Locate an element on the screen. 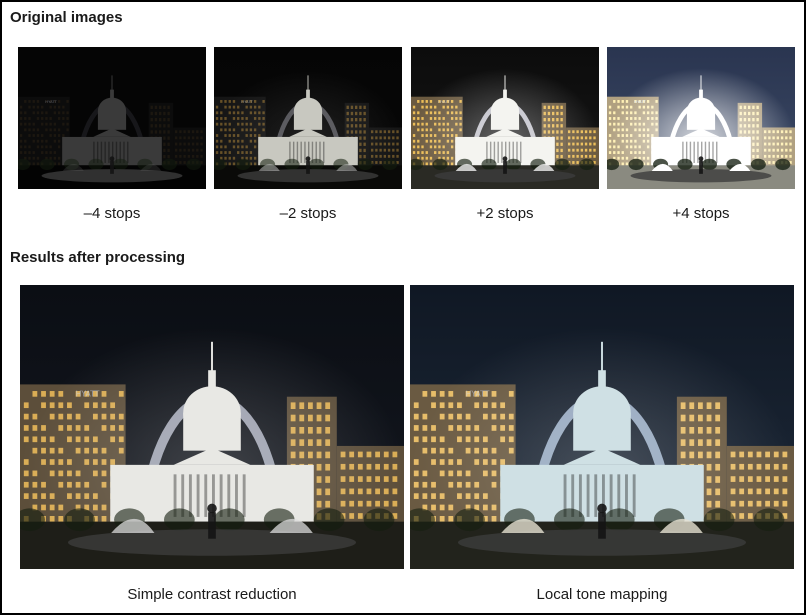  caption-plus4: +4 stops is located at coordinates (701, 213).